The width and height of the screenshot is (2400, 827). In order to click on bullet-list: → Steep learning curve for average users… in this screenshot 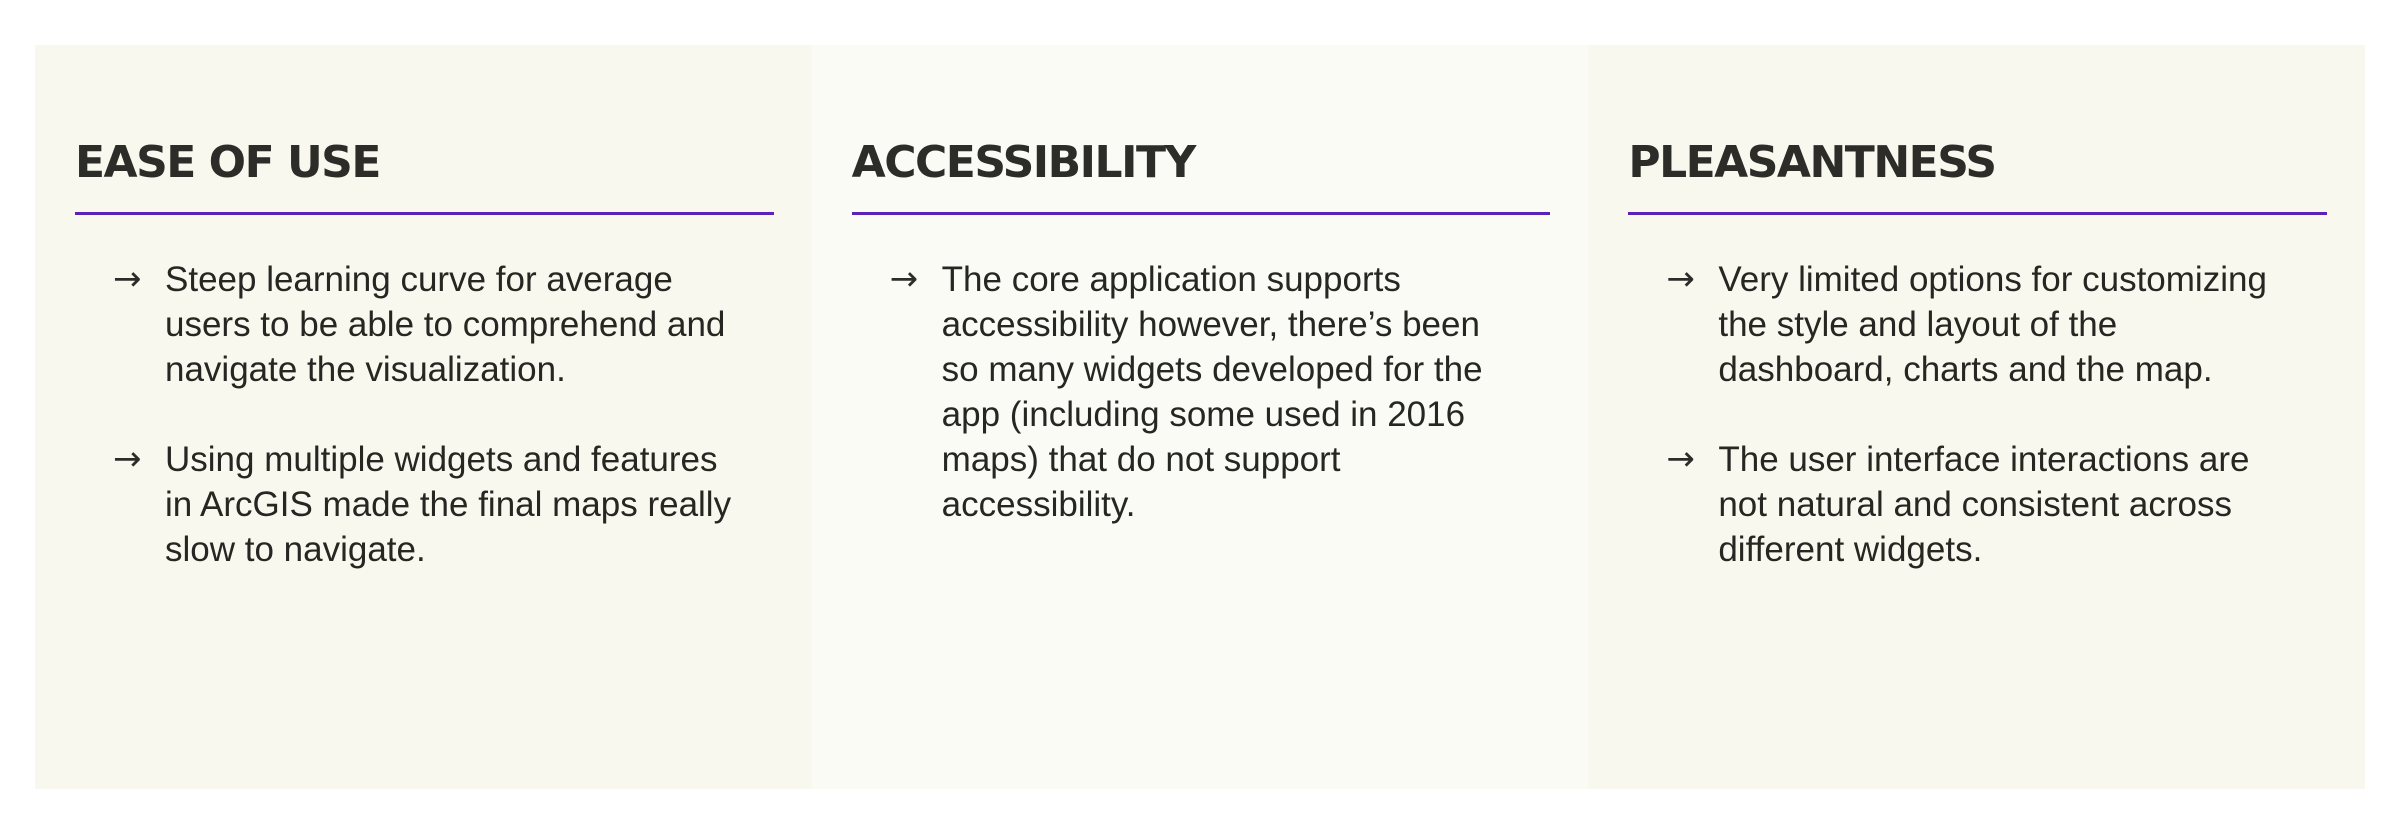, I will do `click(424, 414)`.